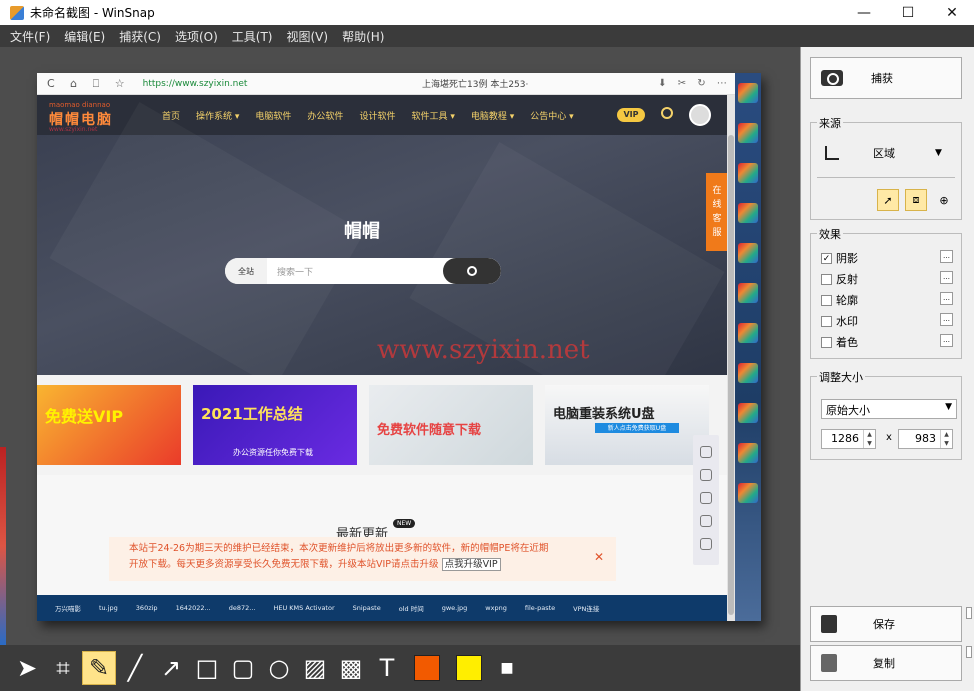 The image size is (974, 691). What do you see at coordinates (451, 425) in the screenshot?
I see `banner-free-software: 免费软件随意下载` at bounding box center [451, 425].